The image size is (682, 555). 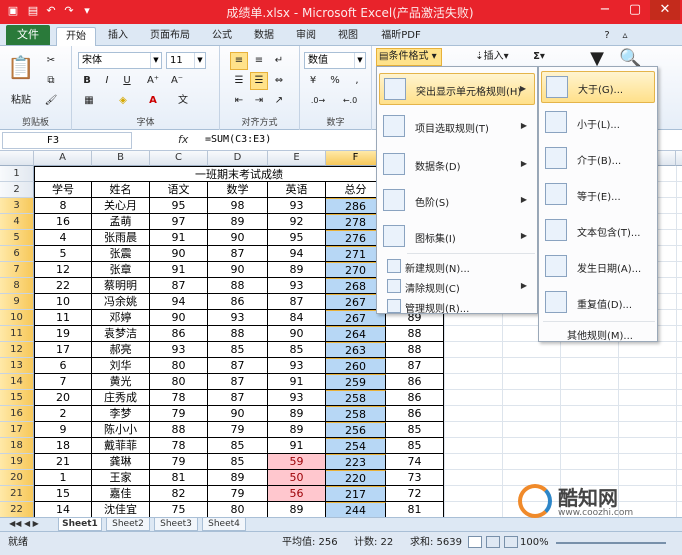 What do you see at coordinates (121, 350) in the screenshot?
I see `table-cell: 郝亮` at bounding box center [121, 350].